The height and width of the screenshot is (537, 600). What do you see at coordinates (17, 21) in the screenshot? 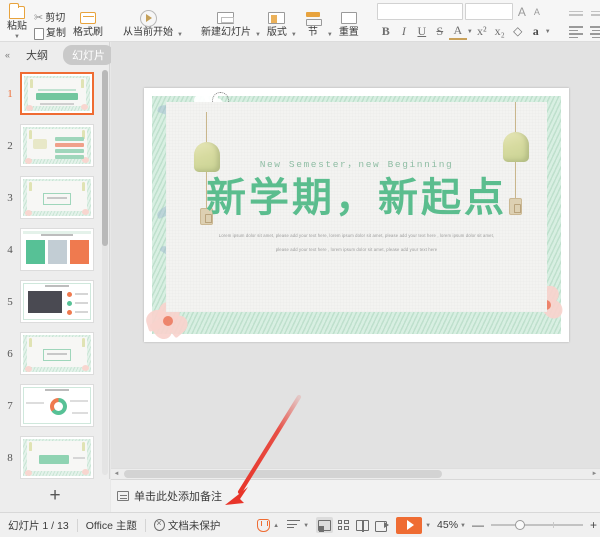
I see `paste-button: 粘贴 ▼` at bounding box center [17, 21].